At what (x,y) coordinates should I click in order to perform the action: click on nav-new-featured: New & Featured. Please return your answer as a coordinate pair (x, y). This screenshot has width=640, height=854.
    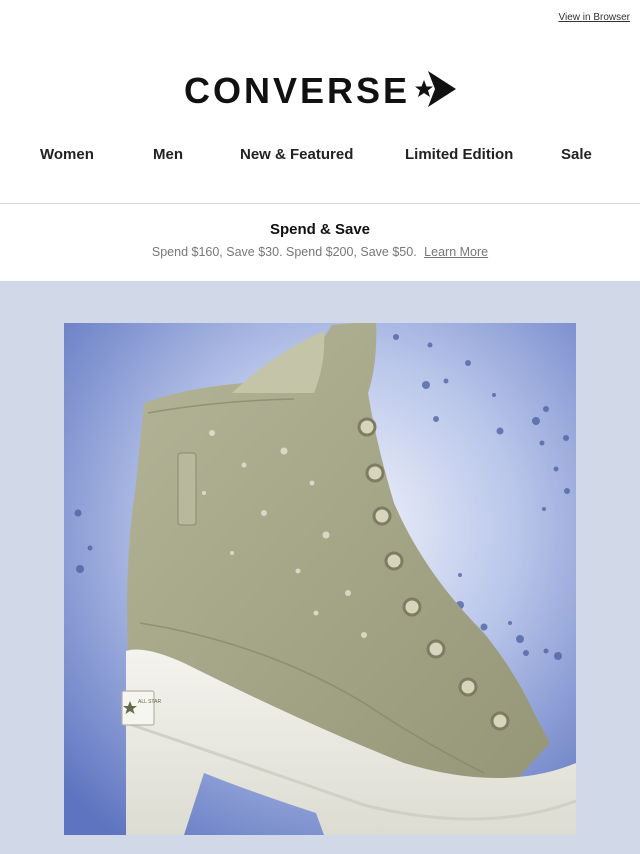
    Looking at the image, I should click on (296, 154).